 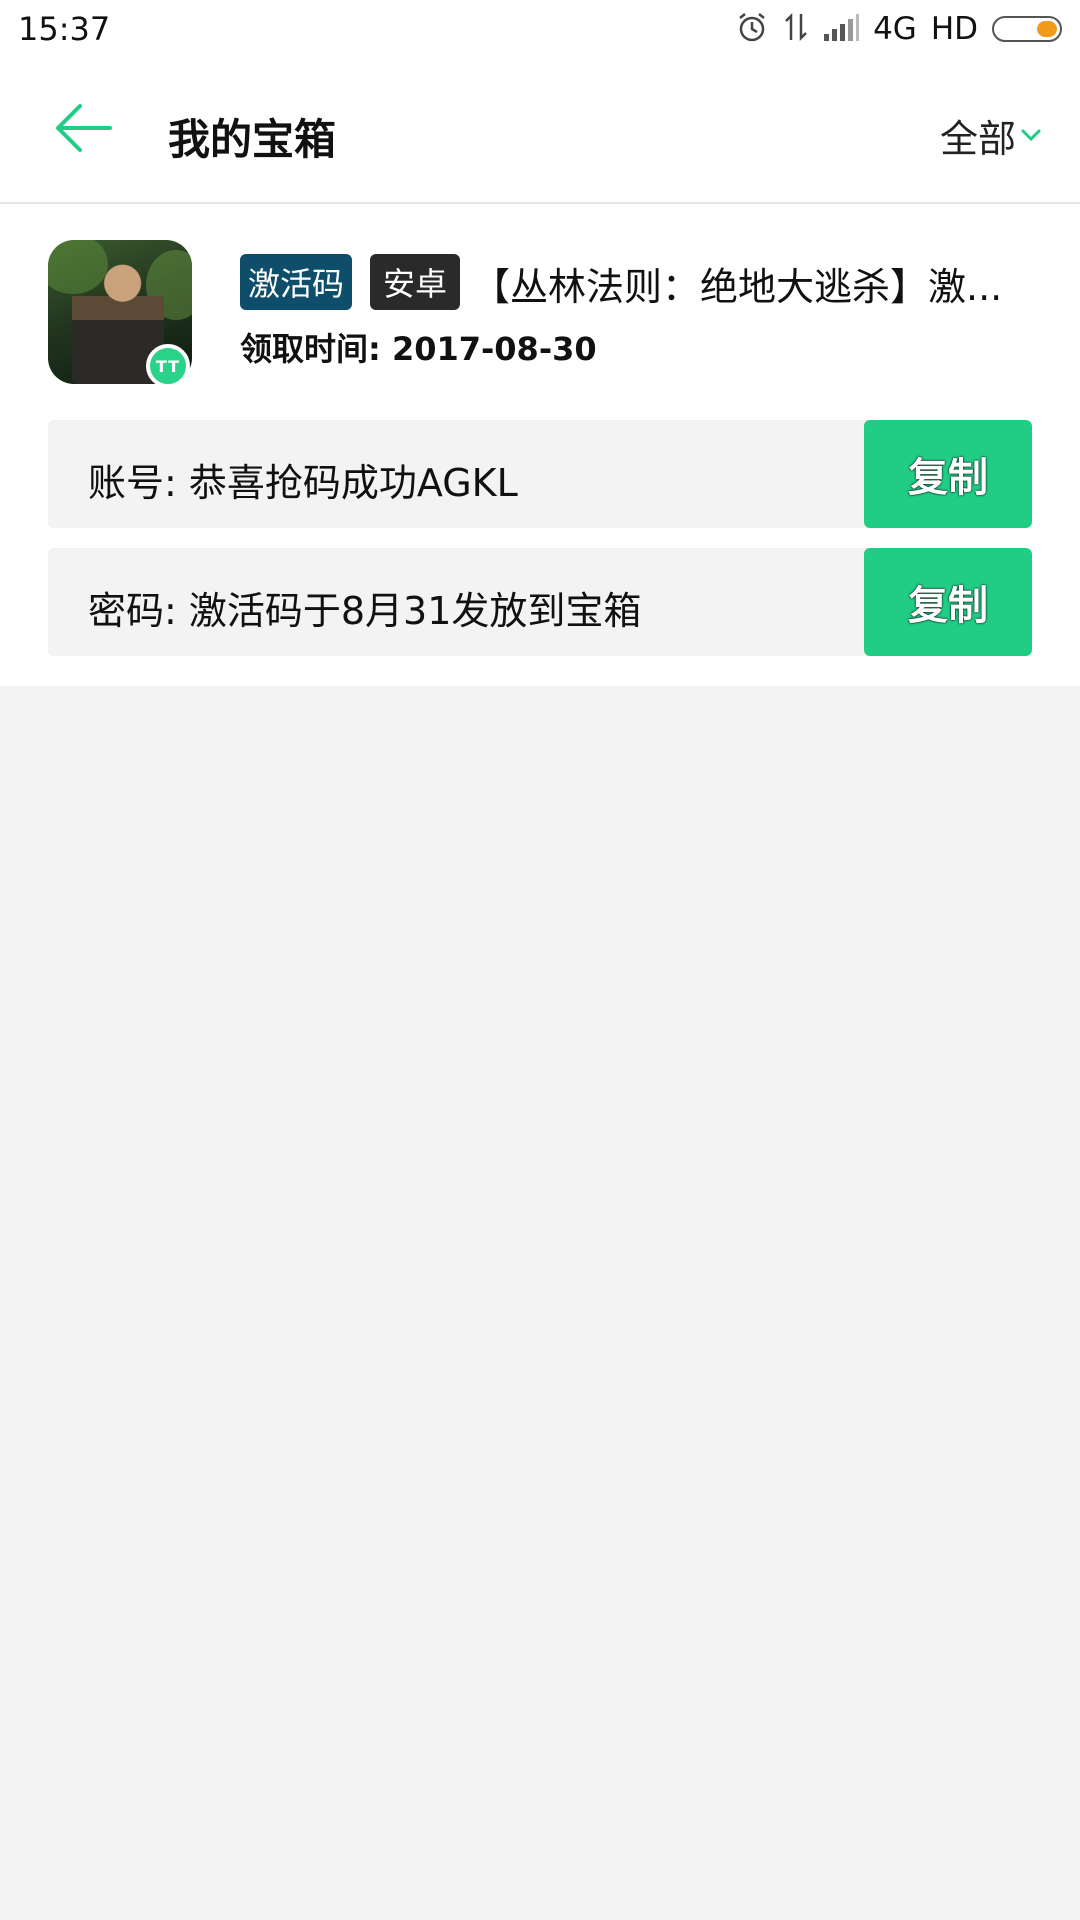 I want to click on network-type: 4G, so click(x=895, y=29).